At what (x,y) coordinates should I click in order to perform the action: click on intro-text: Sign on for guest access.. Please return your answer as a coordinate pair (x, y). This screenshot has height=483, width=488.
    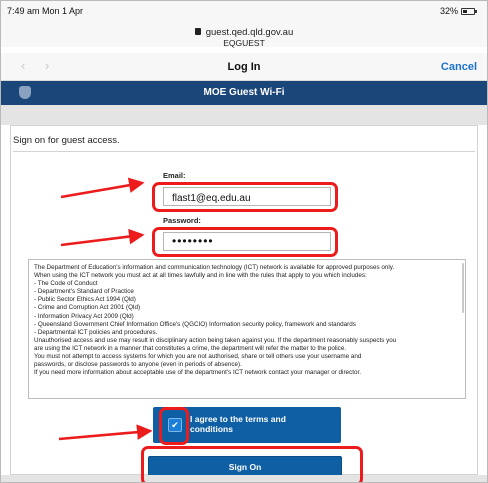
    Looking at the image, I should click on (66, 140).